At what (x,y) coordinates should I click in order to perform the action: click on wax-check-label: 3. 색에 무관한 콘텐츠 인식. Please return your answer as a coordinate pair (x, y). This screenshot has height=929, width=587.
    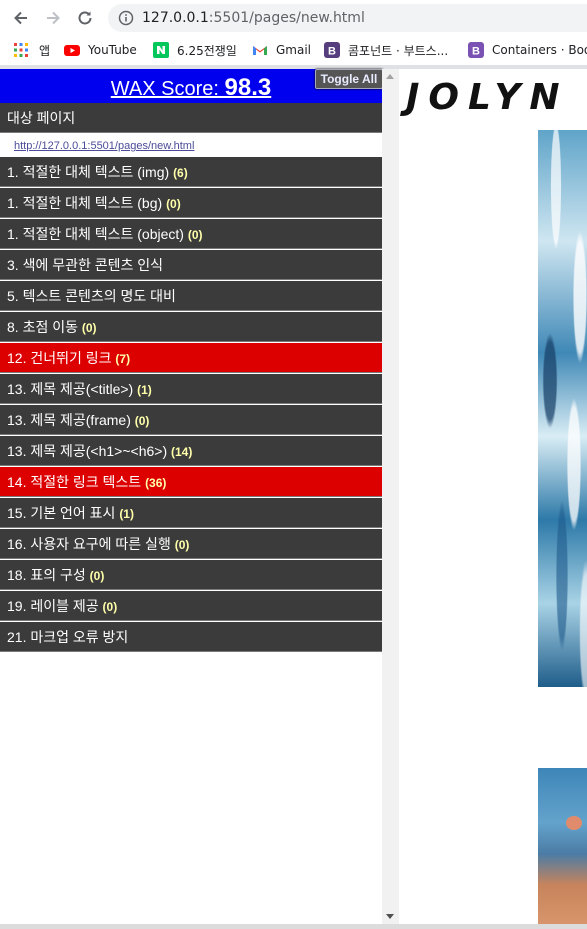
    Looking at the image, I should click on (85, 265).